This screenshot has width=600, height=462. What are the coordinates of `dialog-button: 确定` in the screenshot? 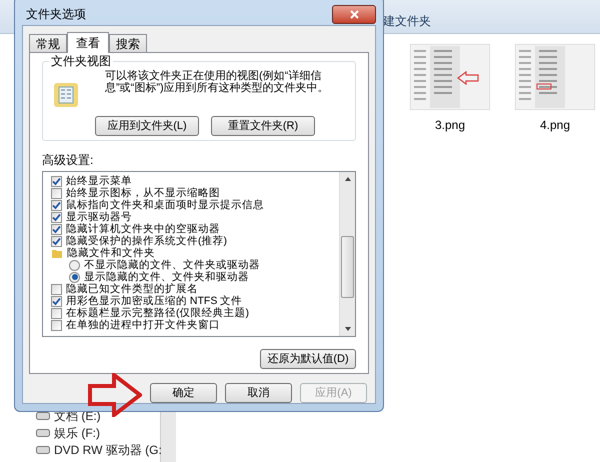 It's located at (183, 393).